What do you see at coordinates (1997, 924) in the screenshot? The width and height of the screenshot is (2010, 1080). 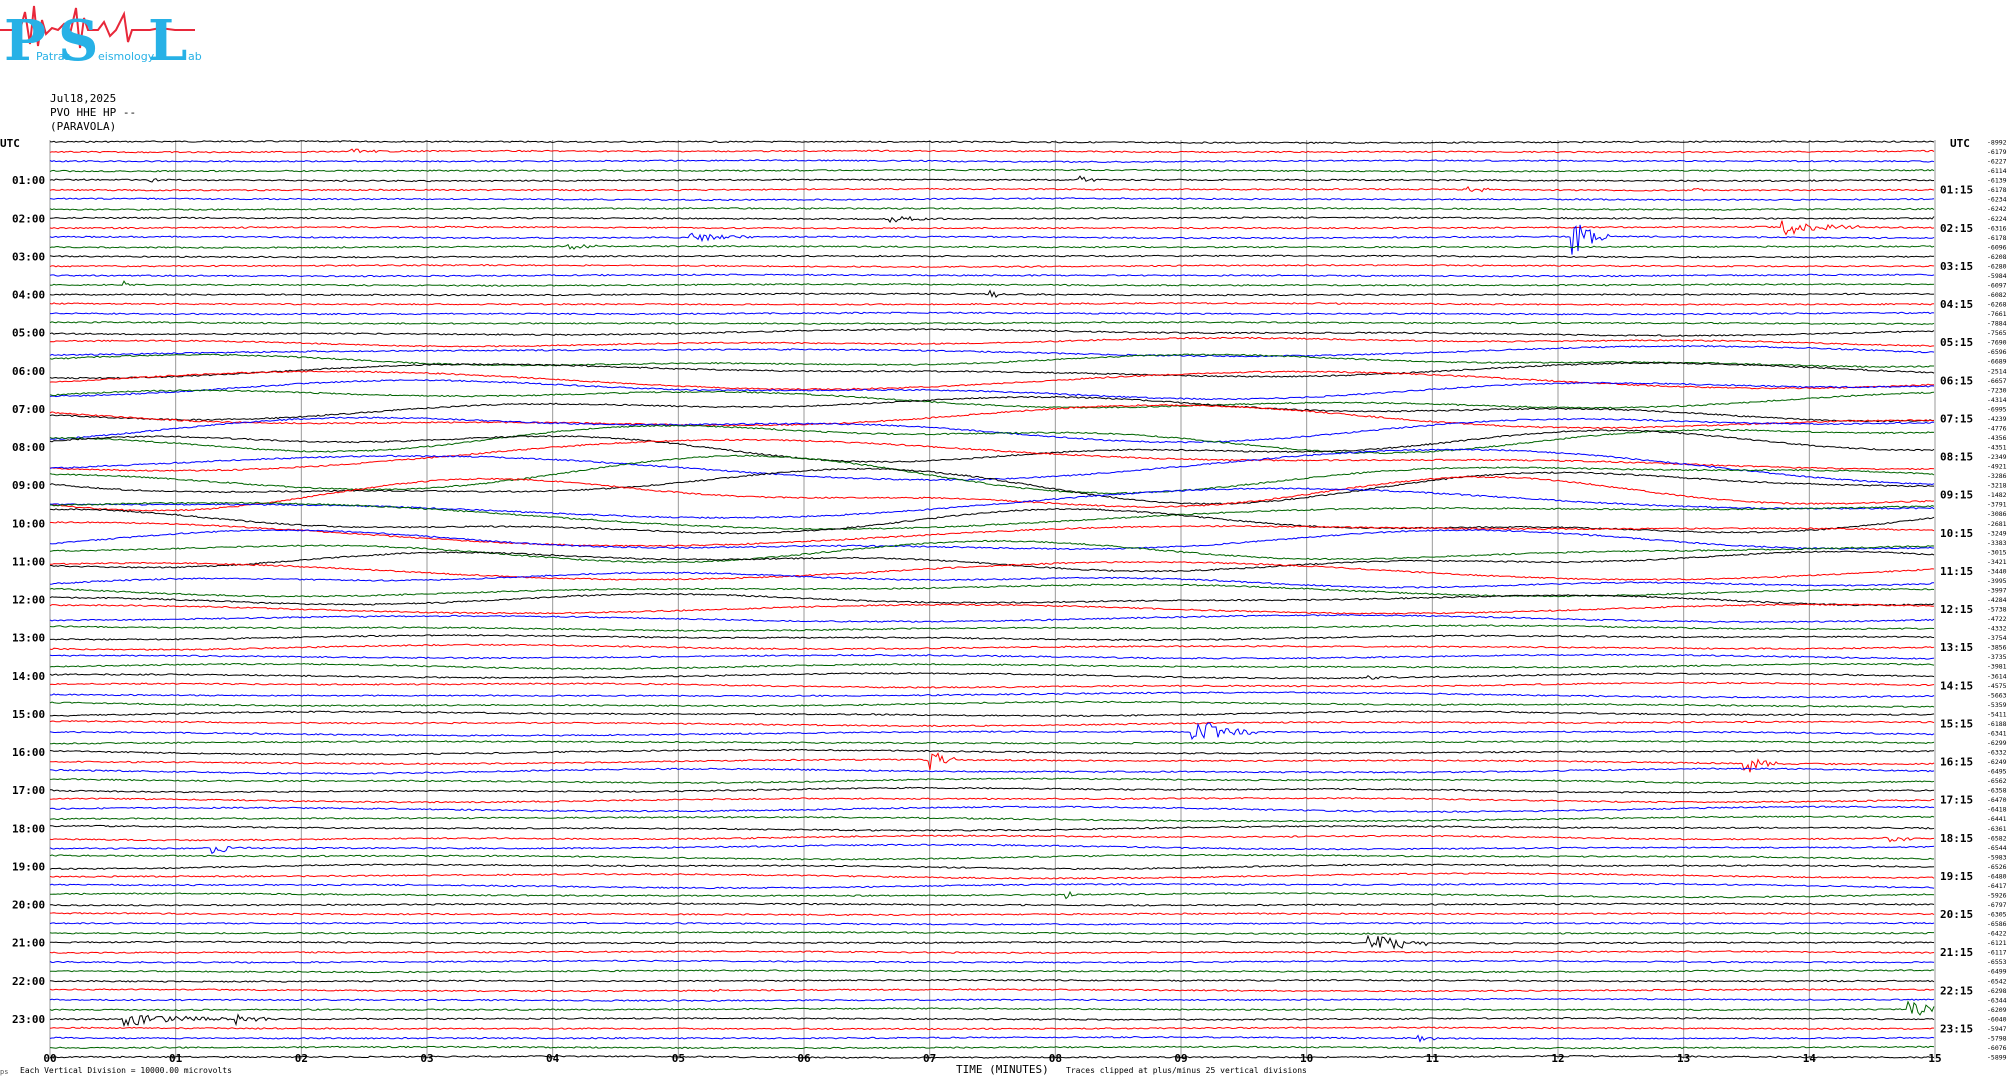 I see `trace-offset-label: -6586` at bounding box center [1997, 924].